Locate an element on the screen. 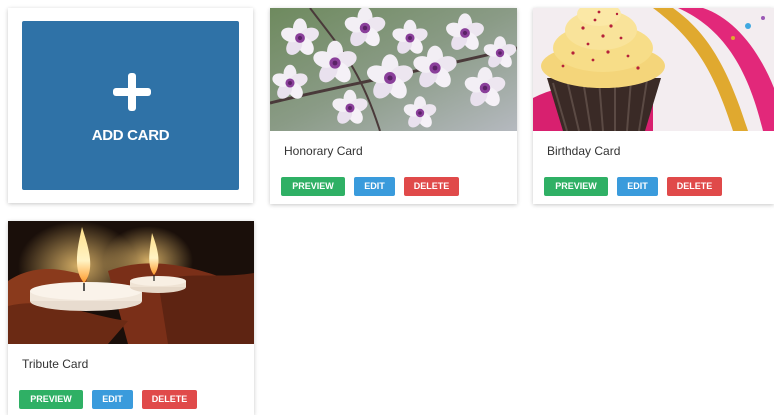 The height and width of the screenshot is (415, 774). add-card-tile: ADD CARD is located at coordinates (130, 105).